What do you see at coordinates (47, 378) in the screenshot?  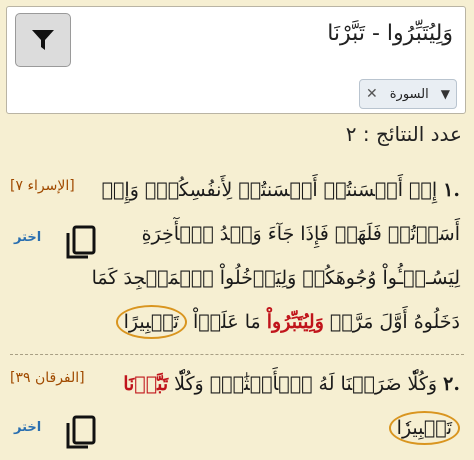 I see `verse-reference: [الفرقان ٣٩]` at bounding box center [47, 378].